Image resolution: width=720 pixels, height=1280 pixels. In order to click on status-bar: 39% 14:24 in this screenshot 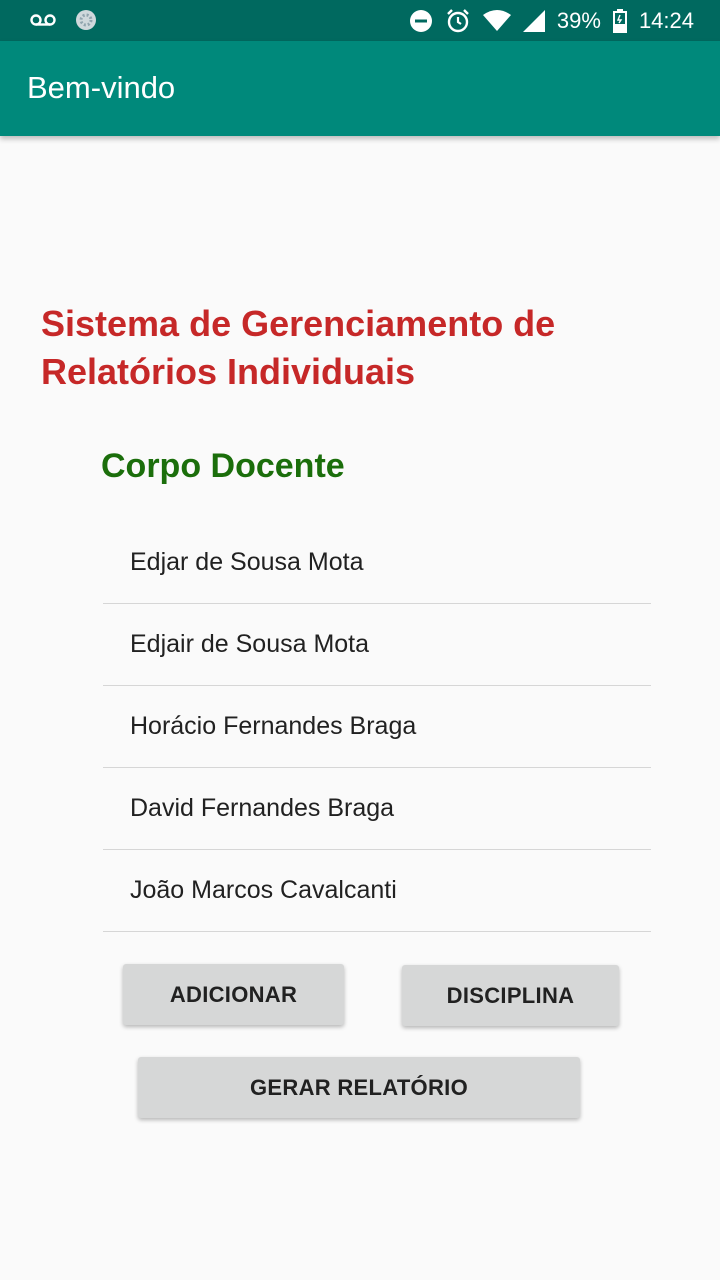, I will do `click(360, 20)`.